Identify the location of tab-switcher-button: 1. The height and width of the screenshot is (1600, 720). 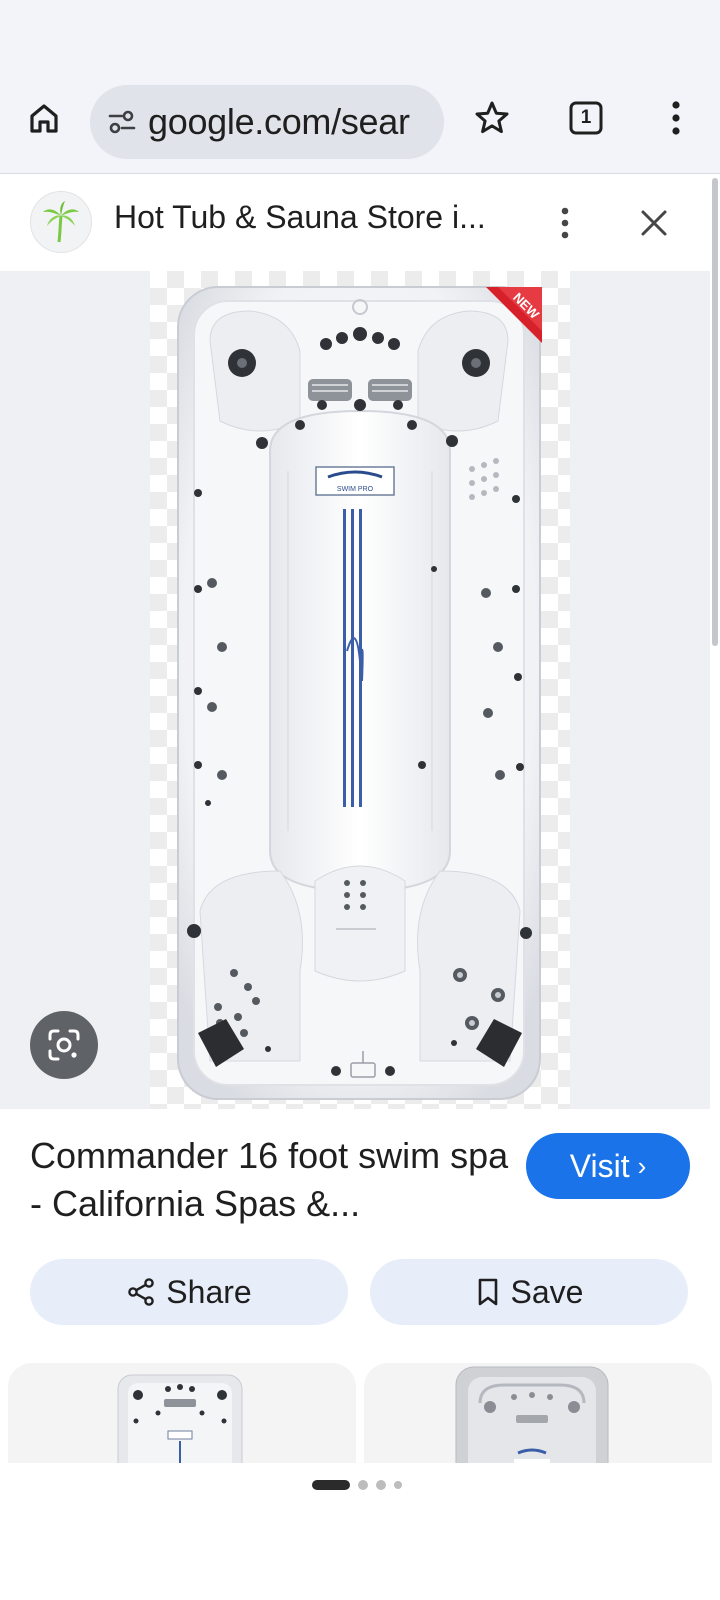
(586, 118).